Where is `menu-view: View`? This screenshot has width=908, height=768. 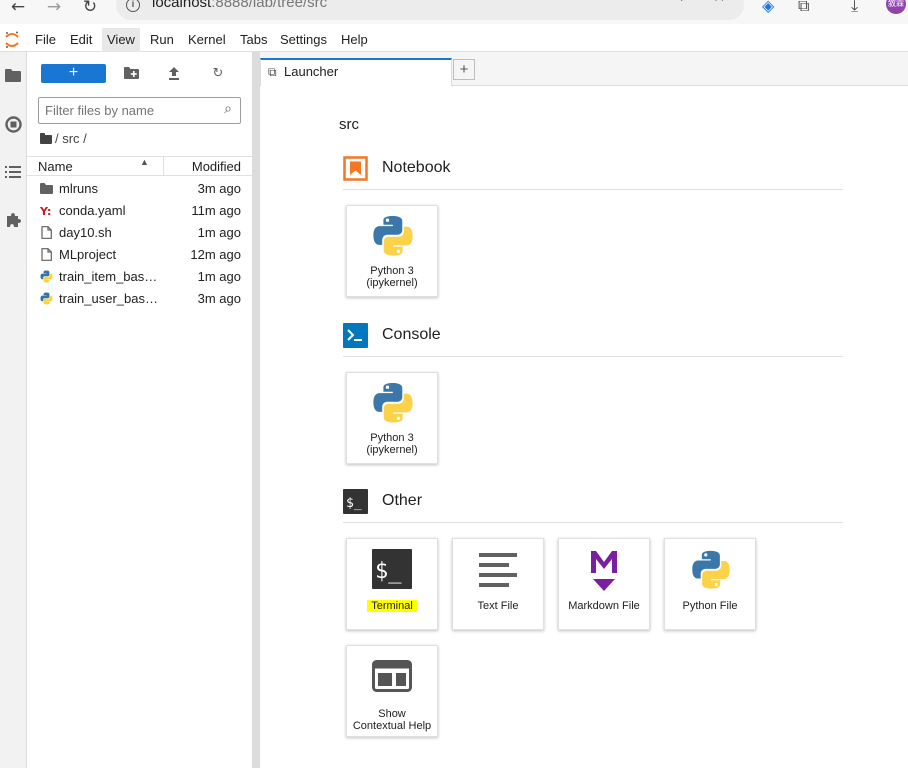
menu-view: View is located at coordinates (121, 40).